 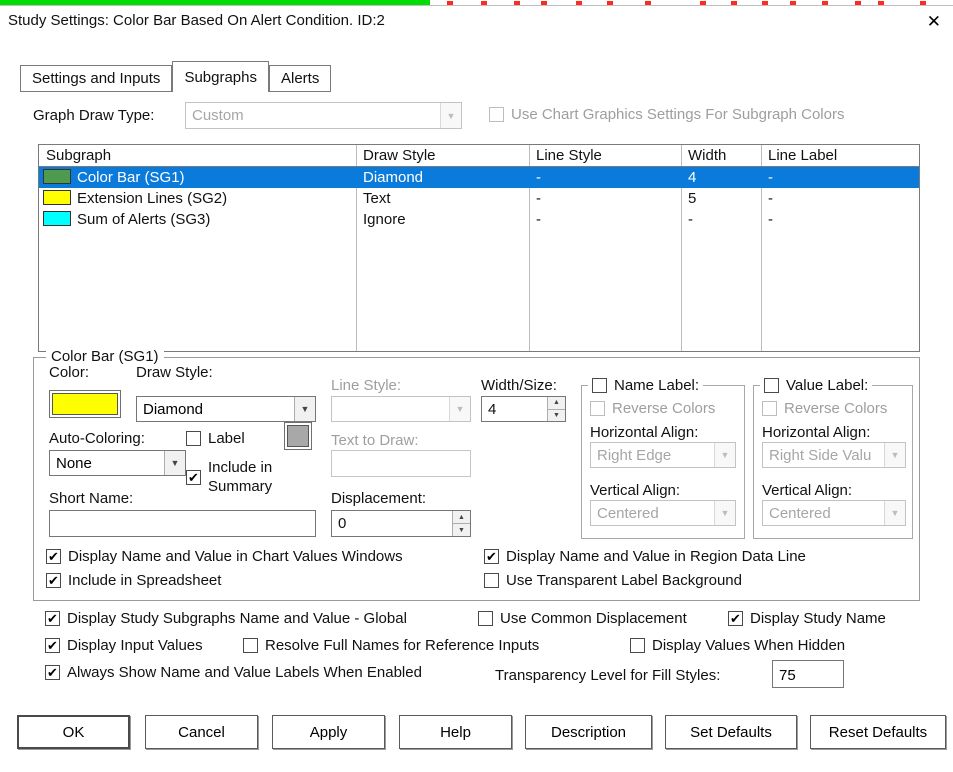 I want to click on apply-button: Apply, so click(x=328, y=732).